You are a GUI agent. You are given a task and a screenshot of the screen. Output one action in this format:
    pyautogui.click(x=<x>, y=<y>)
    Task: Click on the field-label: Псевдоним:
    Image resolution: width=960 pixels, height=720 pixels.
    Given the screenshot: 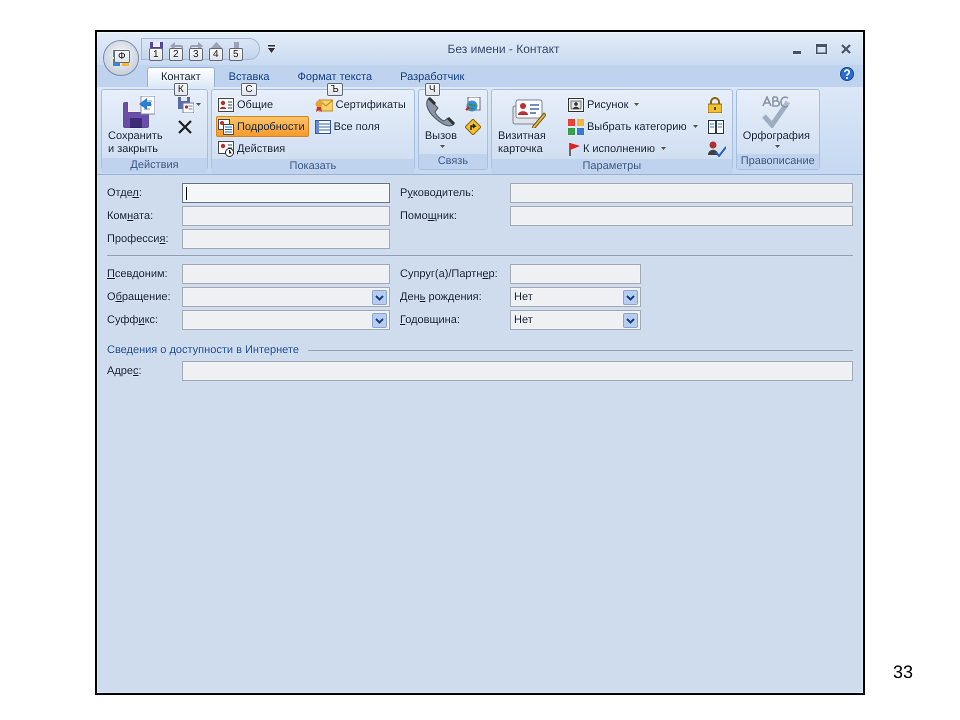 What is the action you would take?
    pyautogui.click(x=138, y=274)
    